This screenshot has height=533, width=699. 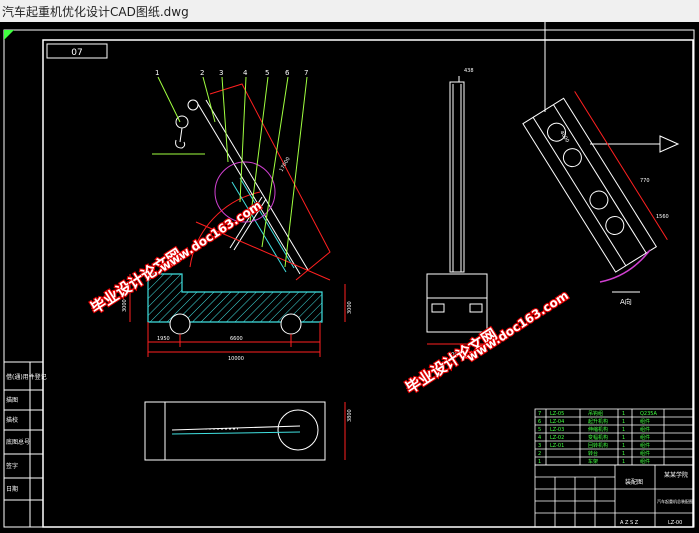 What do you see at coordinates (236, 359) in the screenshot?
I see `dim-side-total: 10000` at bounding box center [236, 359].